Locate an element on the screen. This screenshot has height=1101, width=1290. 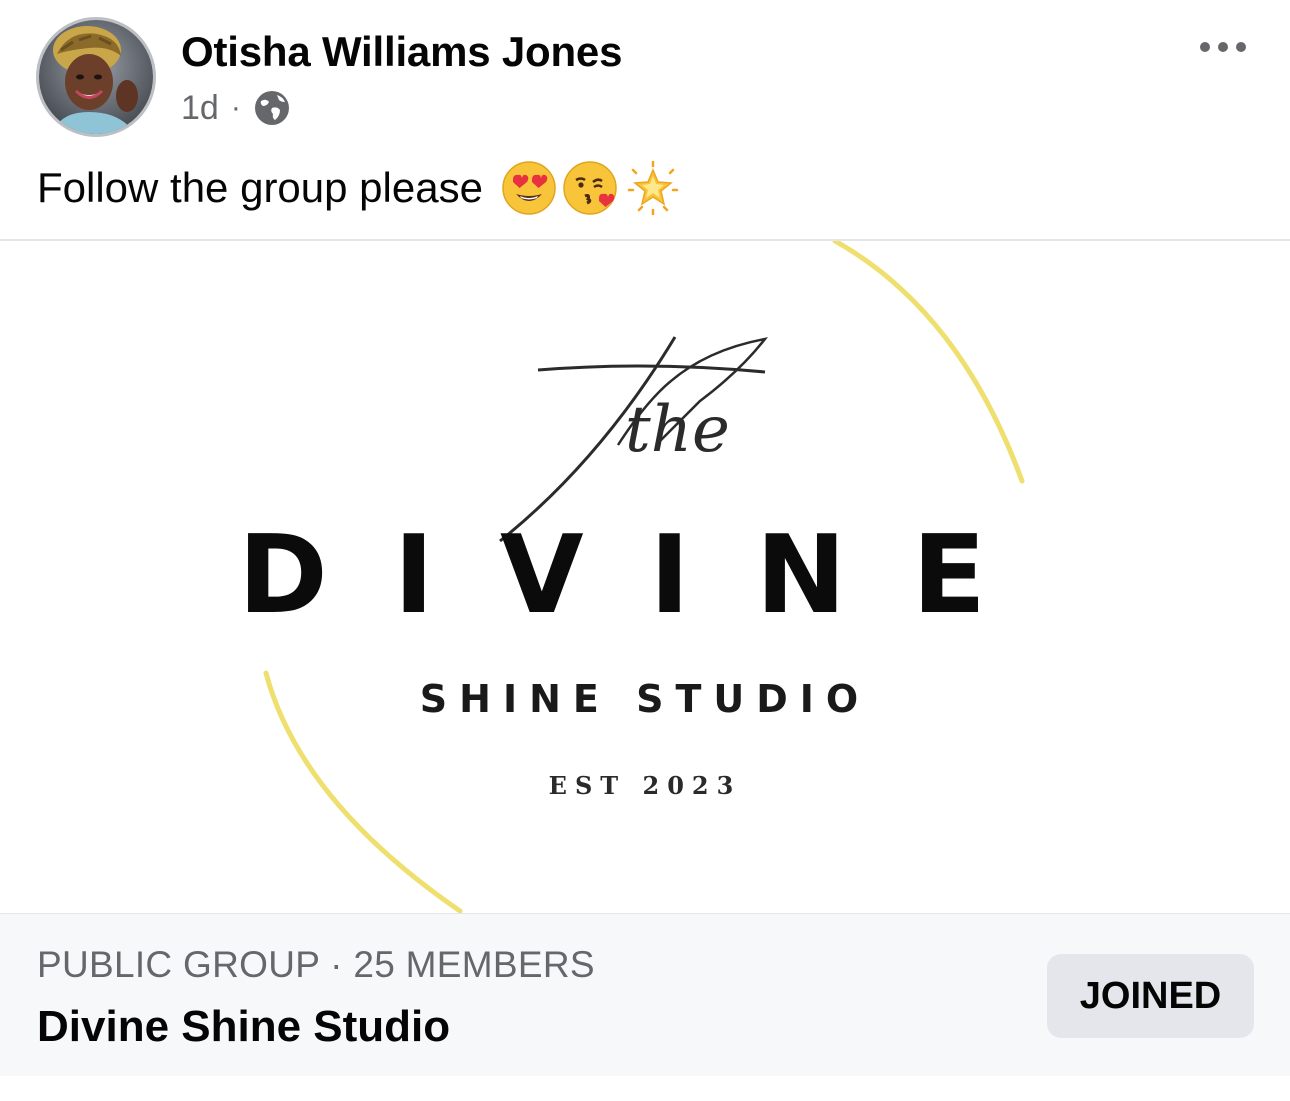
post-emojis is located at coordinates (591, 188).